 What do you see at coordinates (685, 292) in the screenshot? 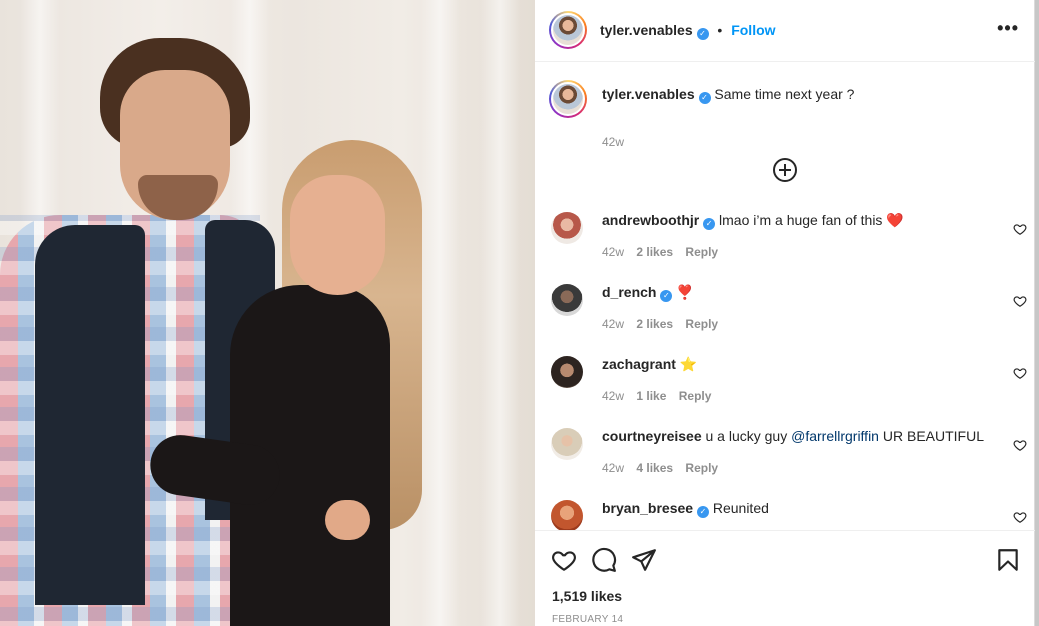
I see `comment-text: ❣️` at bounding box center [685, 292].